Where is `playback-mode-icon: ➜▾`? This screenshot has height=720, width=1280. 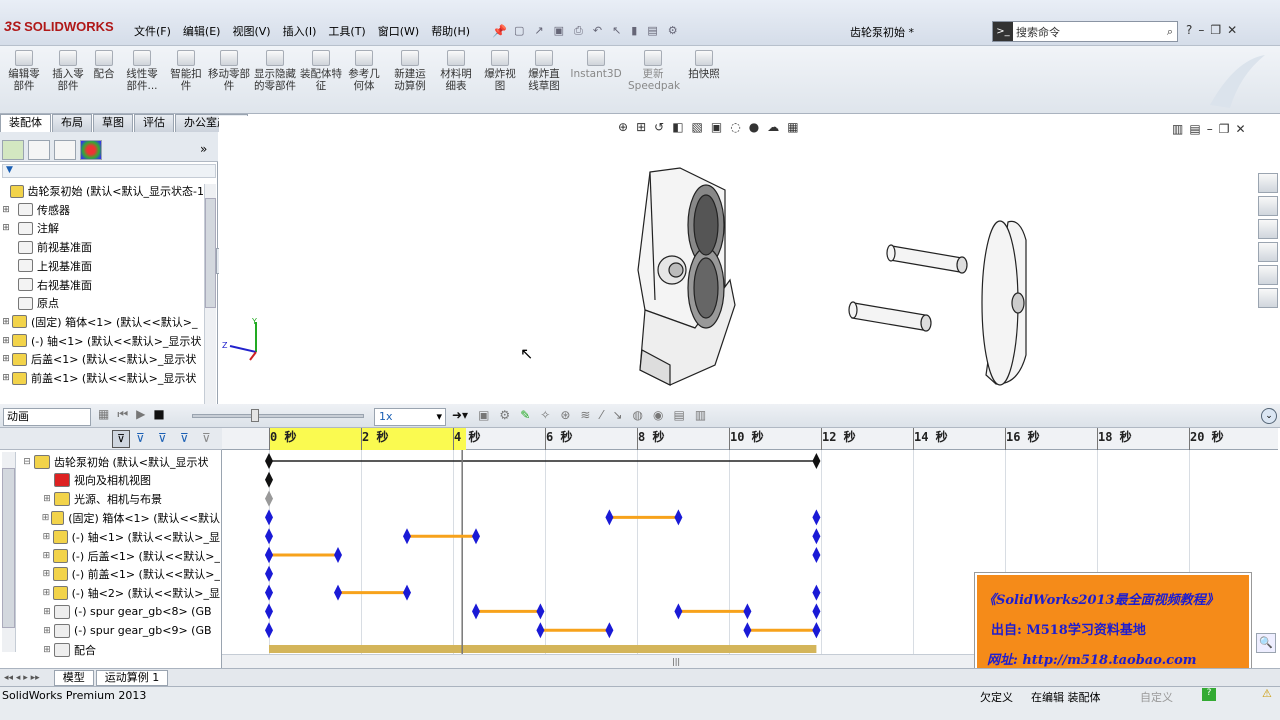
playback-mode-icon: ➜▾ is located at coordinates (460, 415).